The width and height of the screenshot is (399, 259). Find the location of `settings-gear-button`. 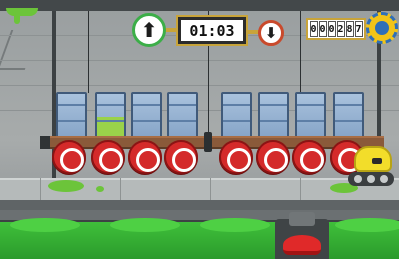

settings-gear-button is located at coordinates (382, 28).